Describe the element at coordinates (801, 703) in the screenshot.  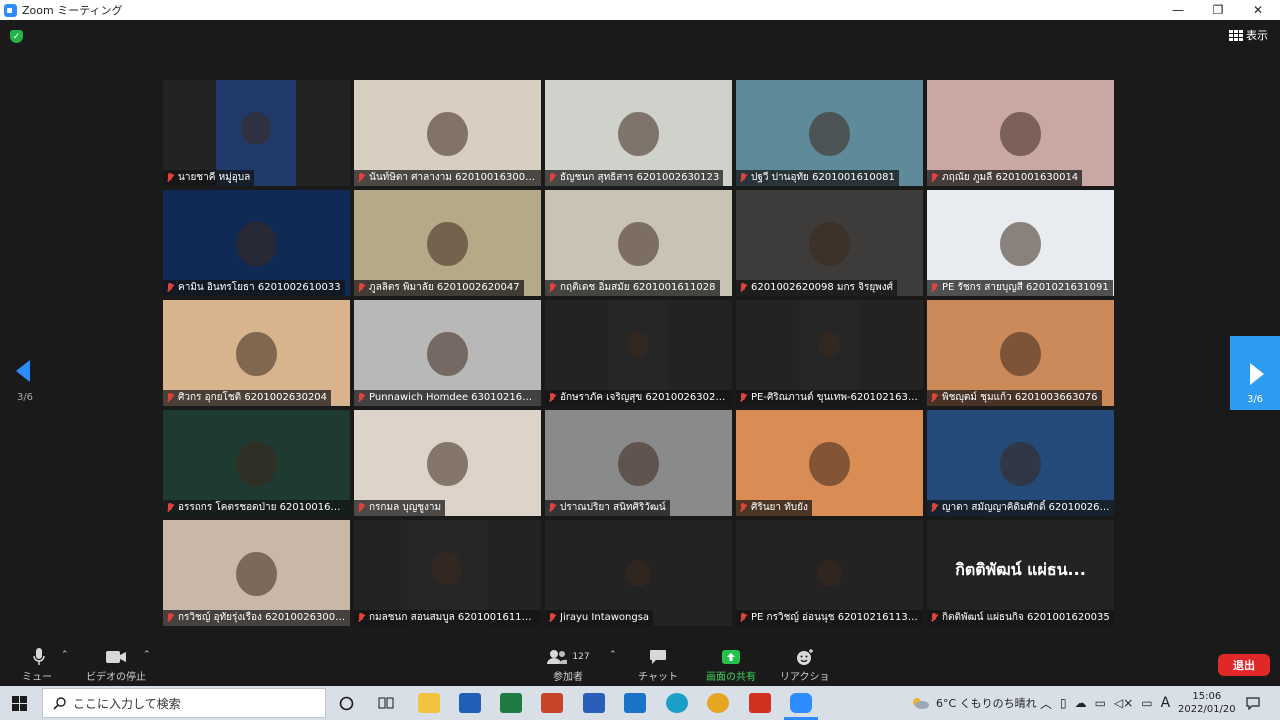
I see `zoom-taskbar-icon` at that location.